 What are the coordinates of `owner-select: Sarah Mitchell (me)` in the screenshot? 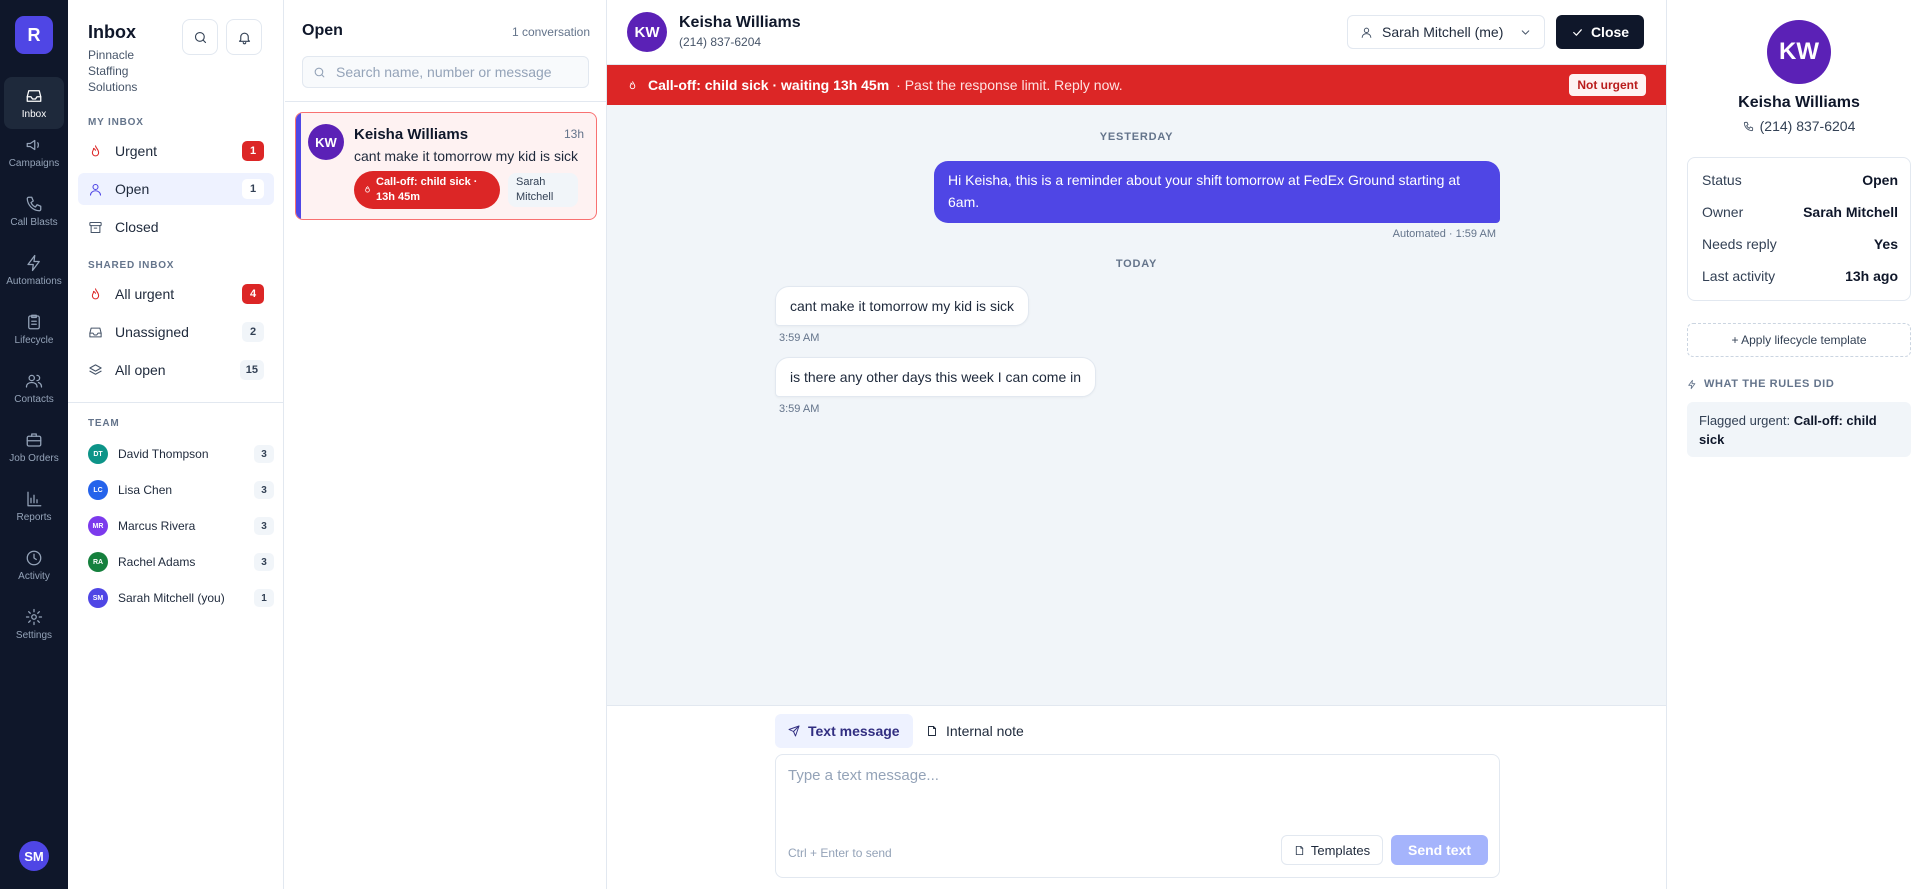 It's located at (1446, 32).